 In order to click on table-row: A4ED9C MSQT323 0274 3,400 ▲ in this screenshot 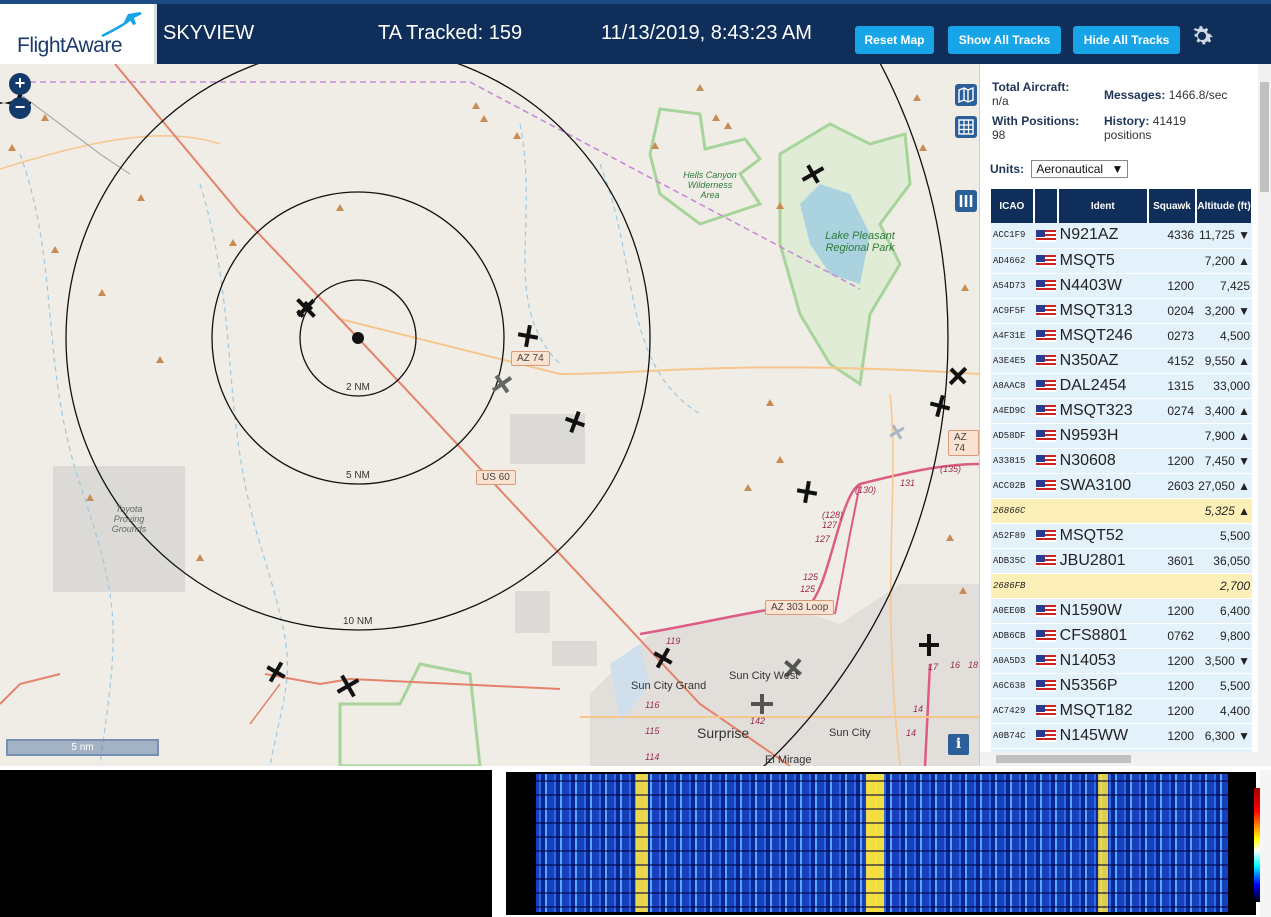, I will do `click(1121, 411)`.